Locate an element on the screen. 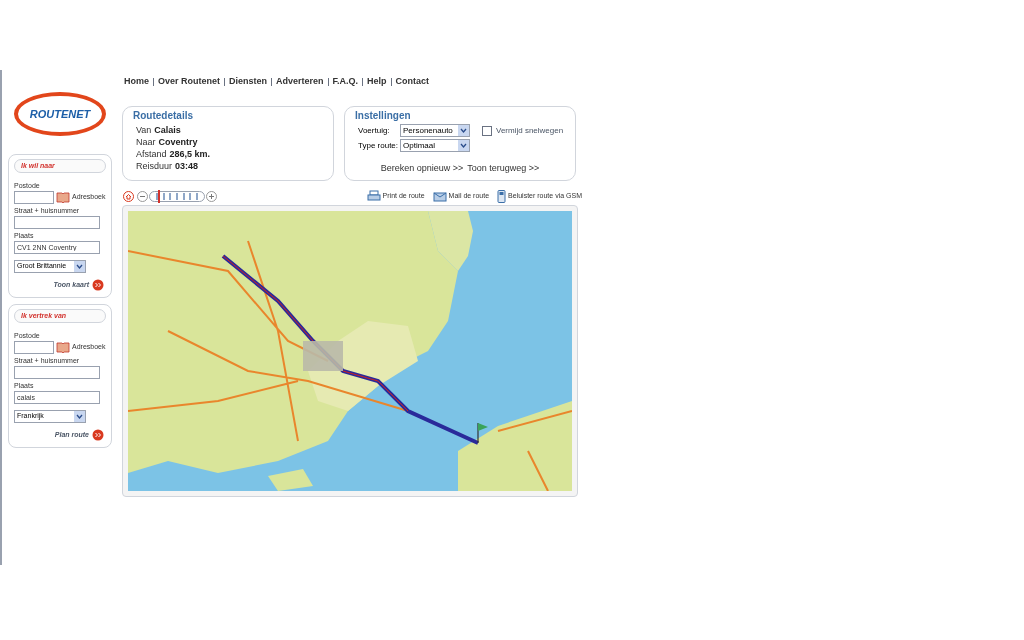 The image size is (1024, 640). phone-icon is located at coordinates (502, 196).